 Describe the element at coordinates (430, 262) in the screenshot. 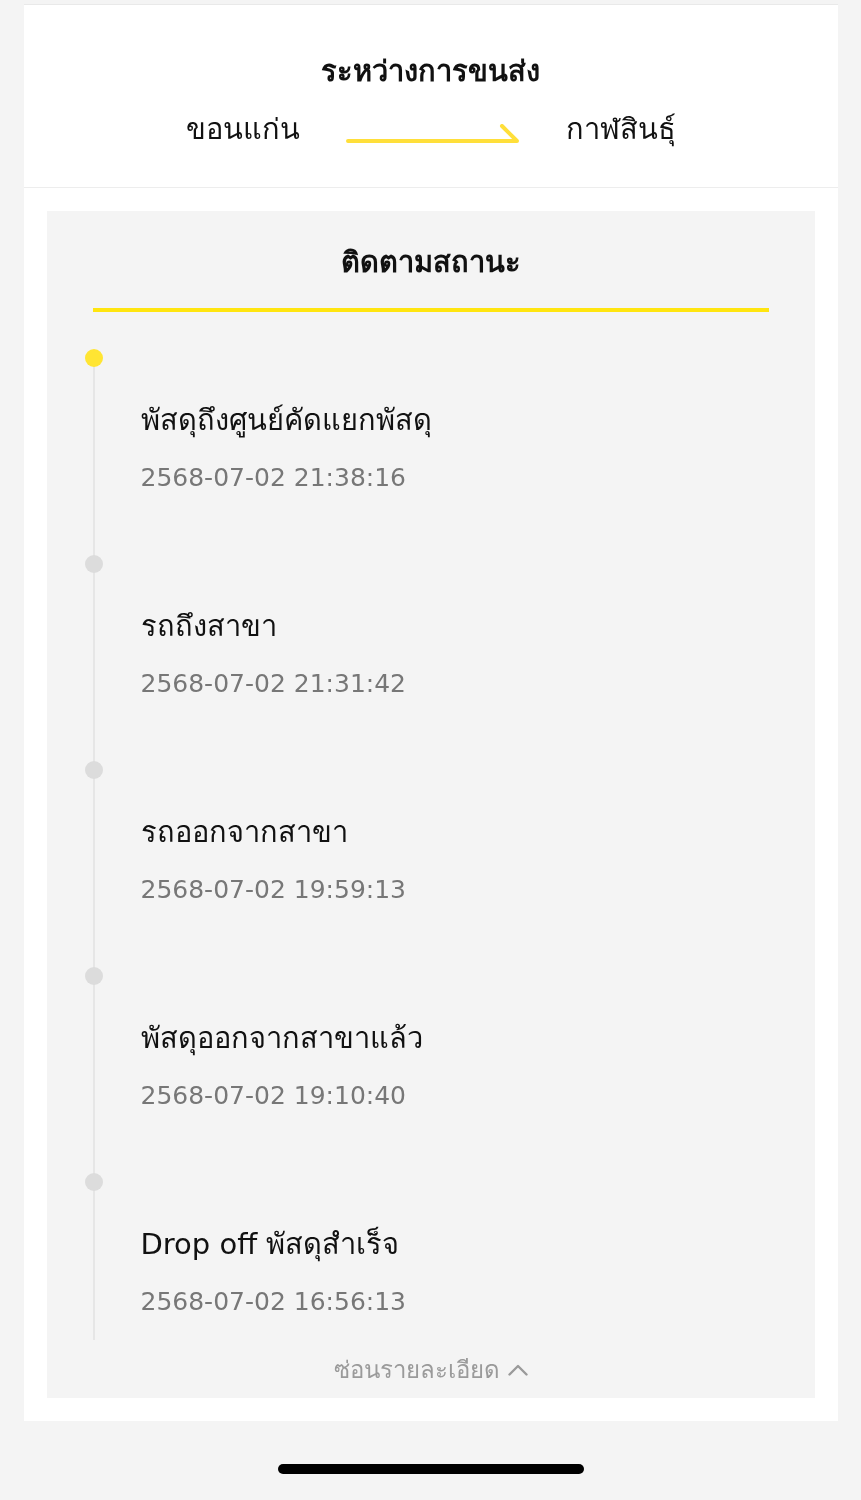

I see `panel-title: ติดตามสถานะ` at that location.